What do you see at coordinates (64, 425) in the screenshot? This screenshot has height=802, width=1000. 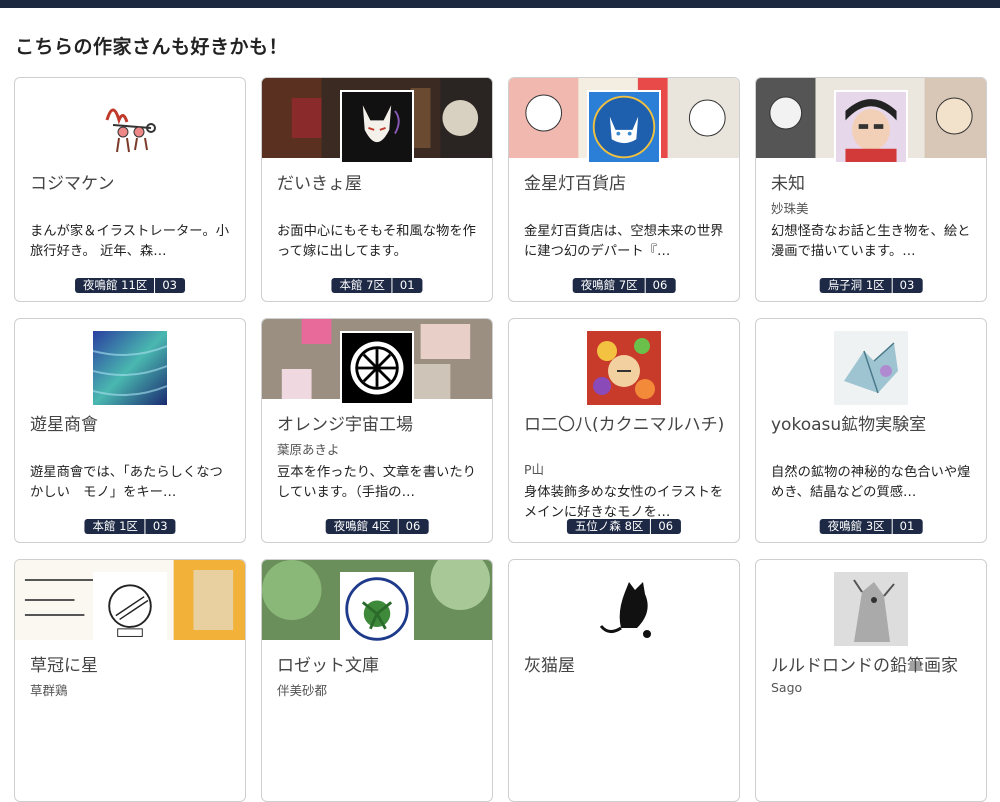 I see `creator-name: 遊星商會` at bounding box center [64, 425].